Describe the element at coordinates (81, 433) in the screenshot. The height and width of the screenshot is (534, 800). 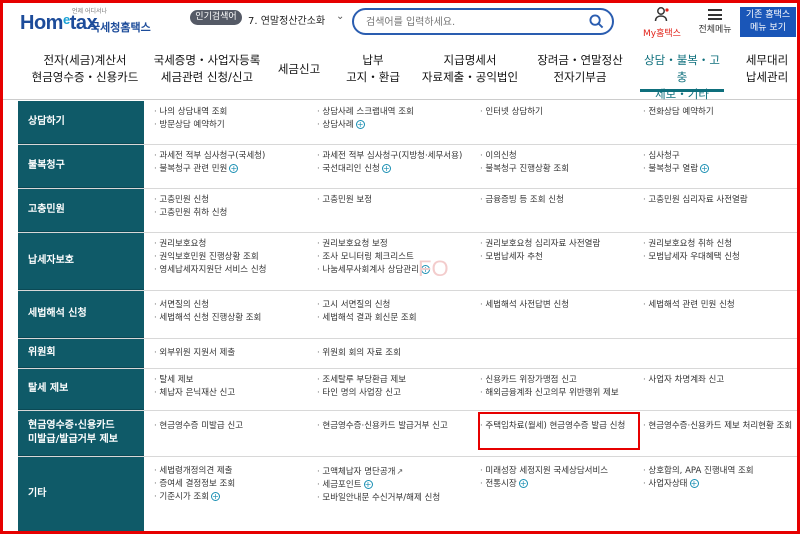
I see `row-category: 현금영수증·신용카드 미발급/발급거부 제보` at that location.